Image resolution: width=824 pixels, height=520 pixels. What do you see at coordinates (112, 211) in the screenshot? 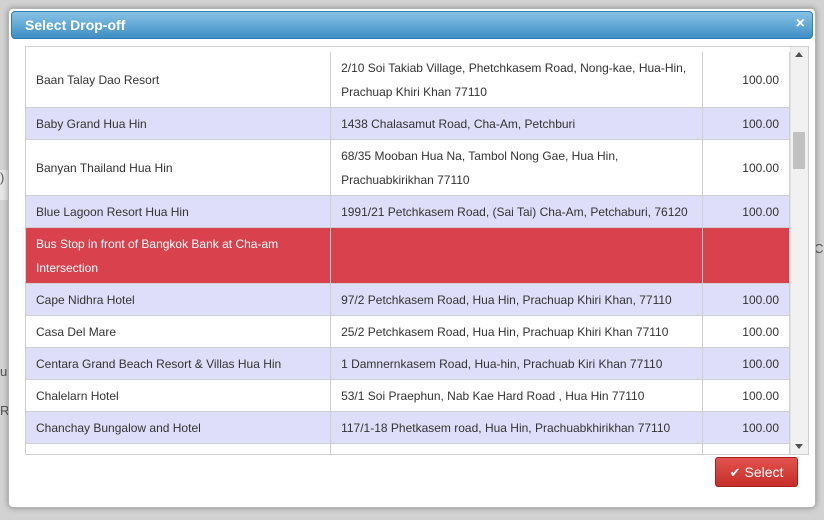
I see `hotel-name: Blue Lagoon Resort Hua Hin` at bounding box center [112, 211].